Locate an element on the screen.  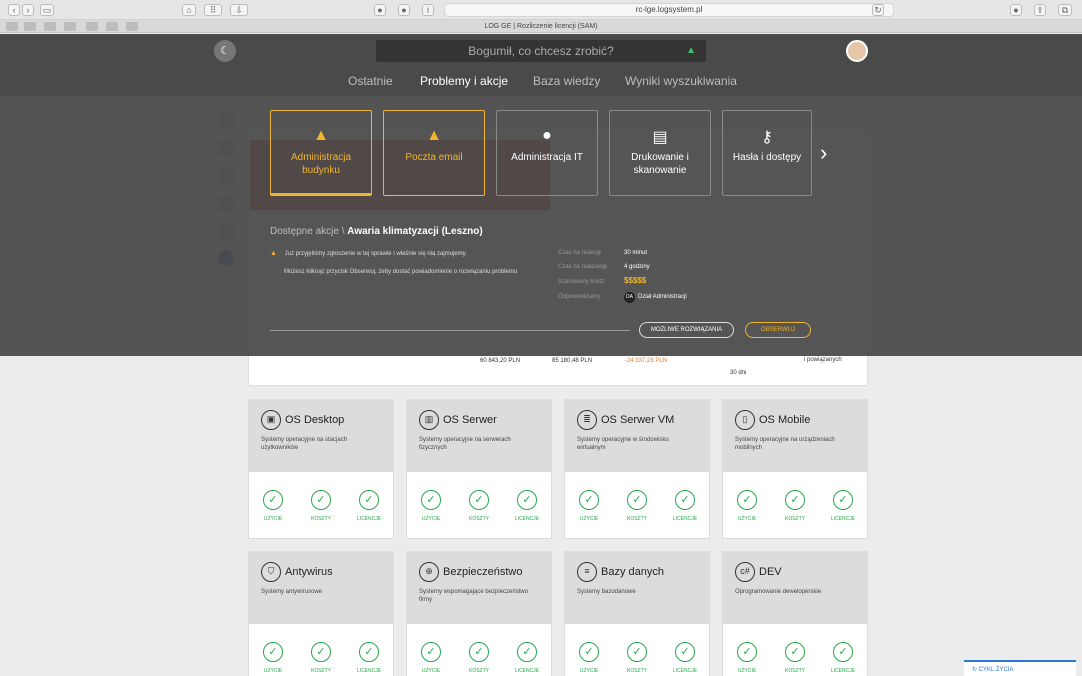
category-label: Administracja budynku is located at coordinates (321, 164).